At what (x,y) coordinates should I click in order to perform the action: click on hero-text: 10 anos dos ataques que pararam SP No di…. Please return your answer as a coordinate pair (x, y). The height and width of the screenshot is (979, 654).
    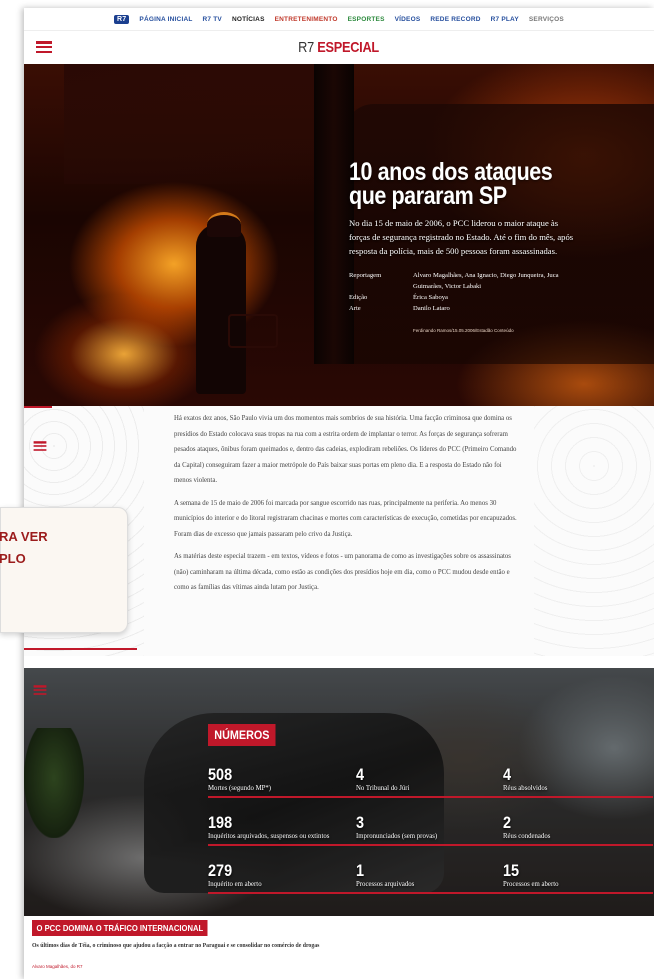
    Looking at the image, I should click on (464, 246).